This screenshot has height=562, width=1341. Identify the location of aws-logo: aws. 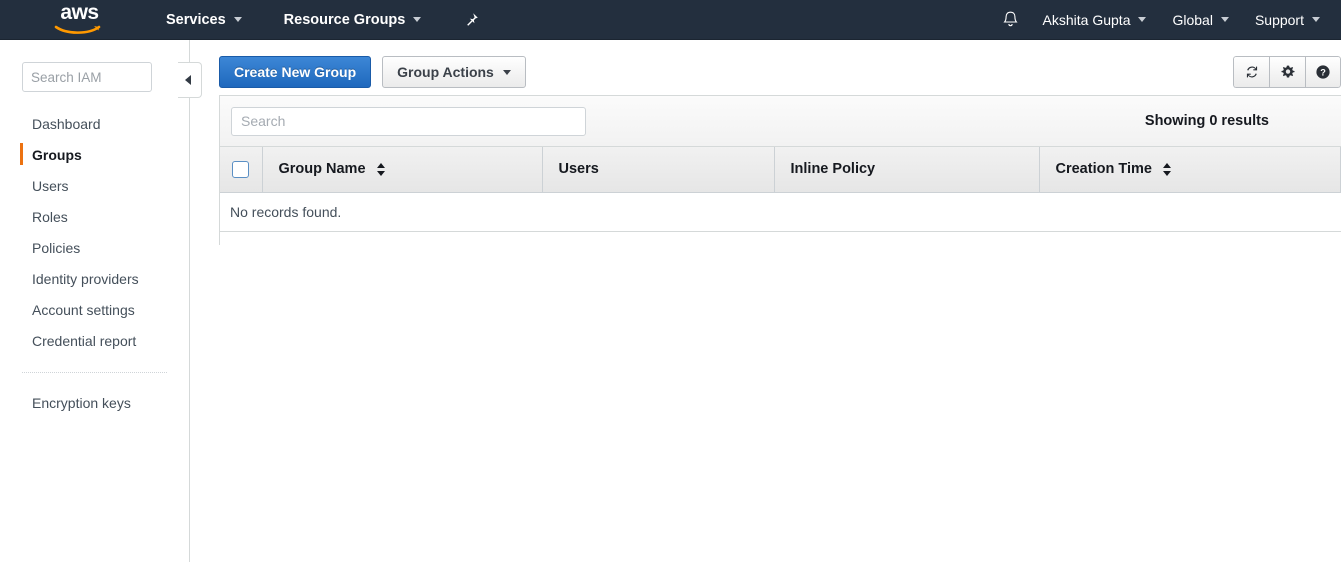
(79, 18).